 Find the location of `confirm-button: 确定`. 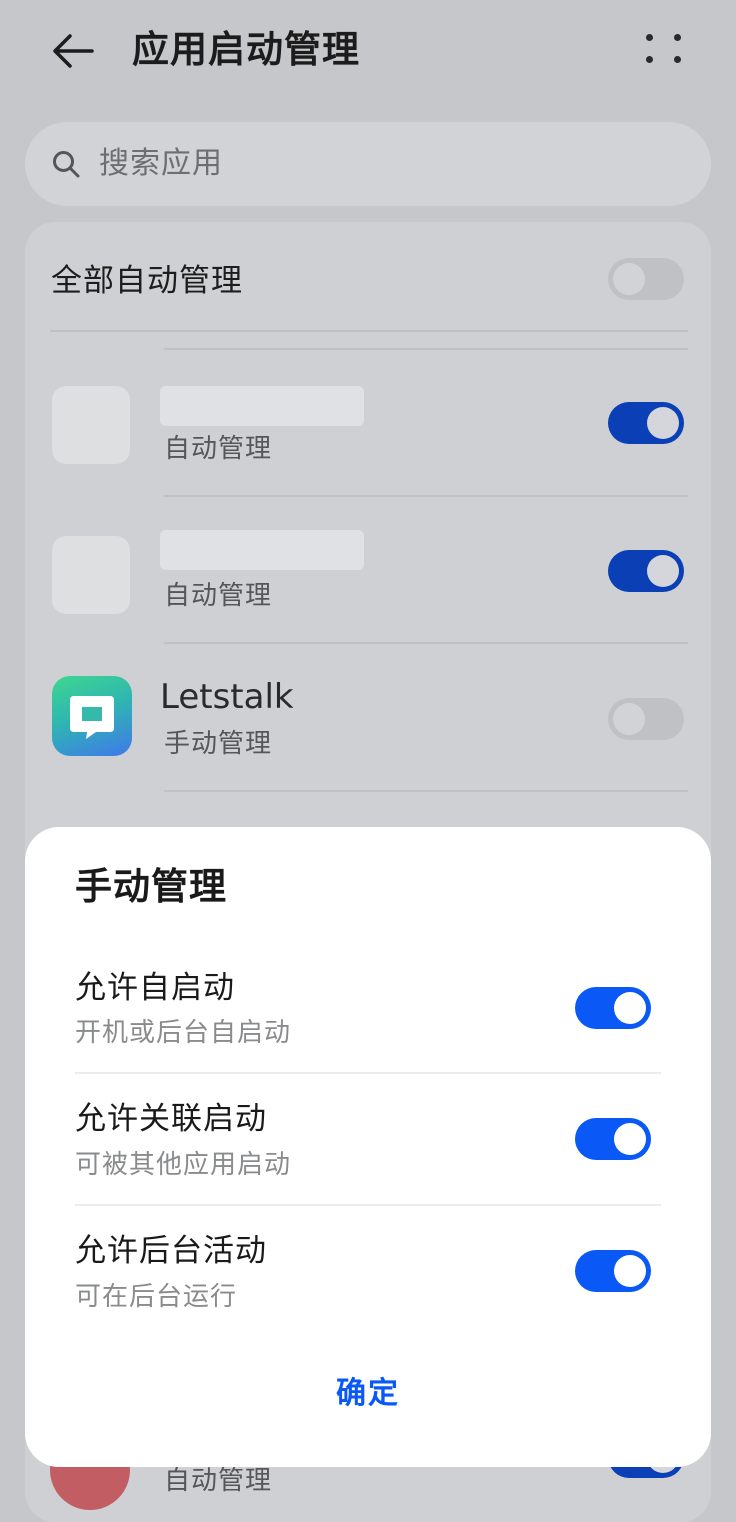

confirm-button: 确定 is located at coordinates (368, 1394).